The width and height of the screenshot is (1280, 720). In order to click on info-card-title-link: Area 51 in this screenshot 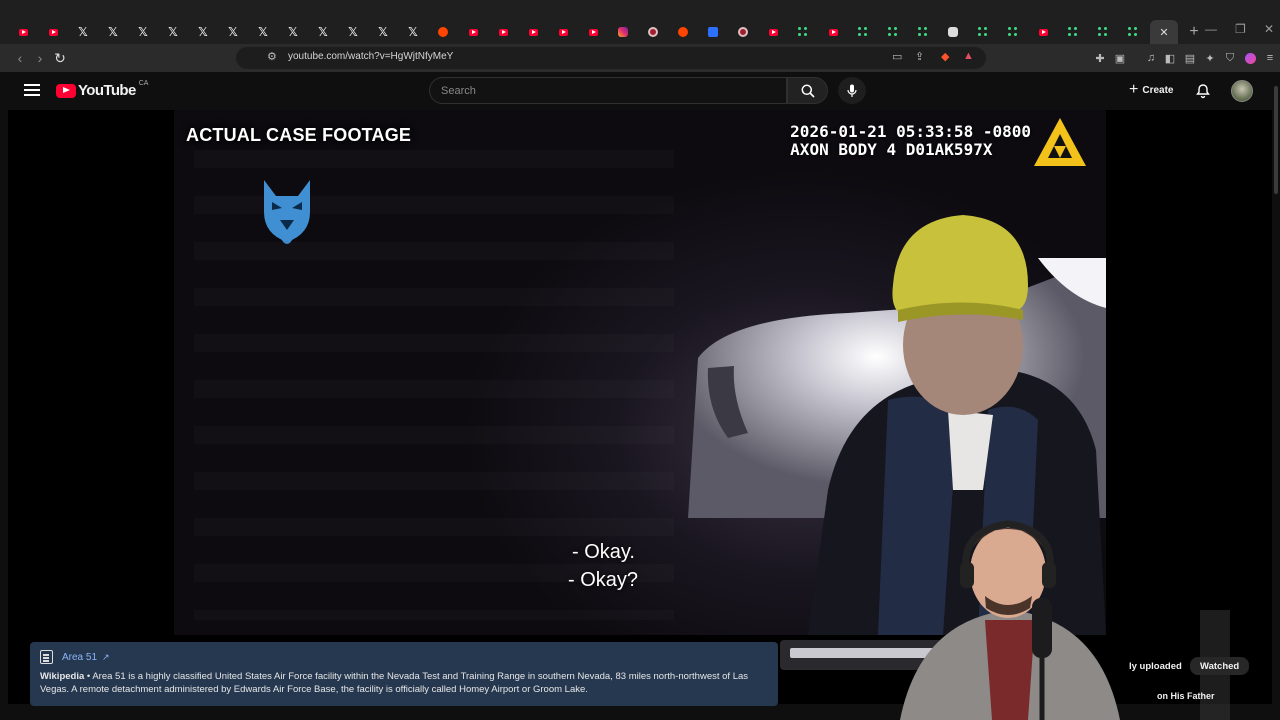, I will do `click(79, 657)`.